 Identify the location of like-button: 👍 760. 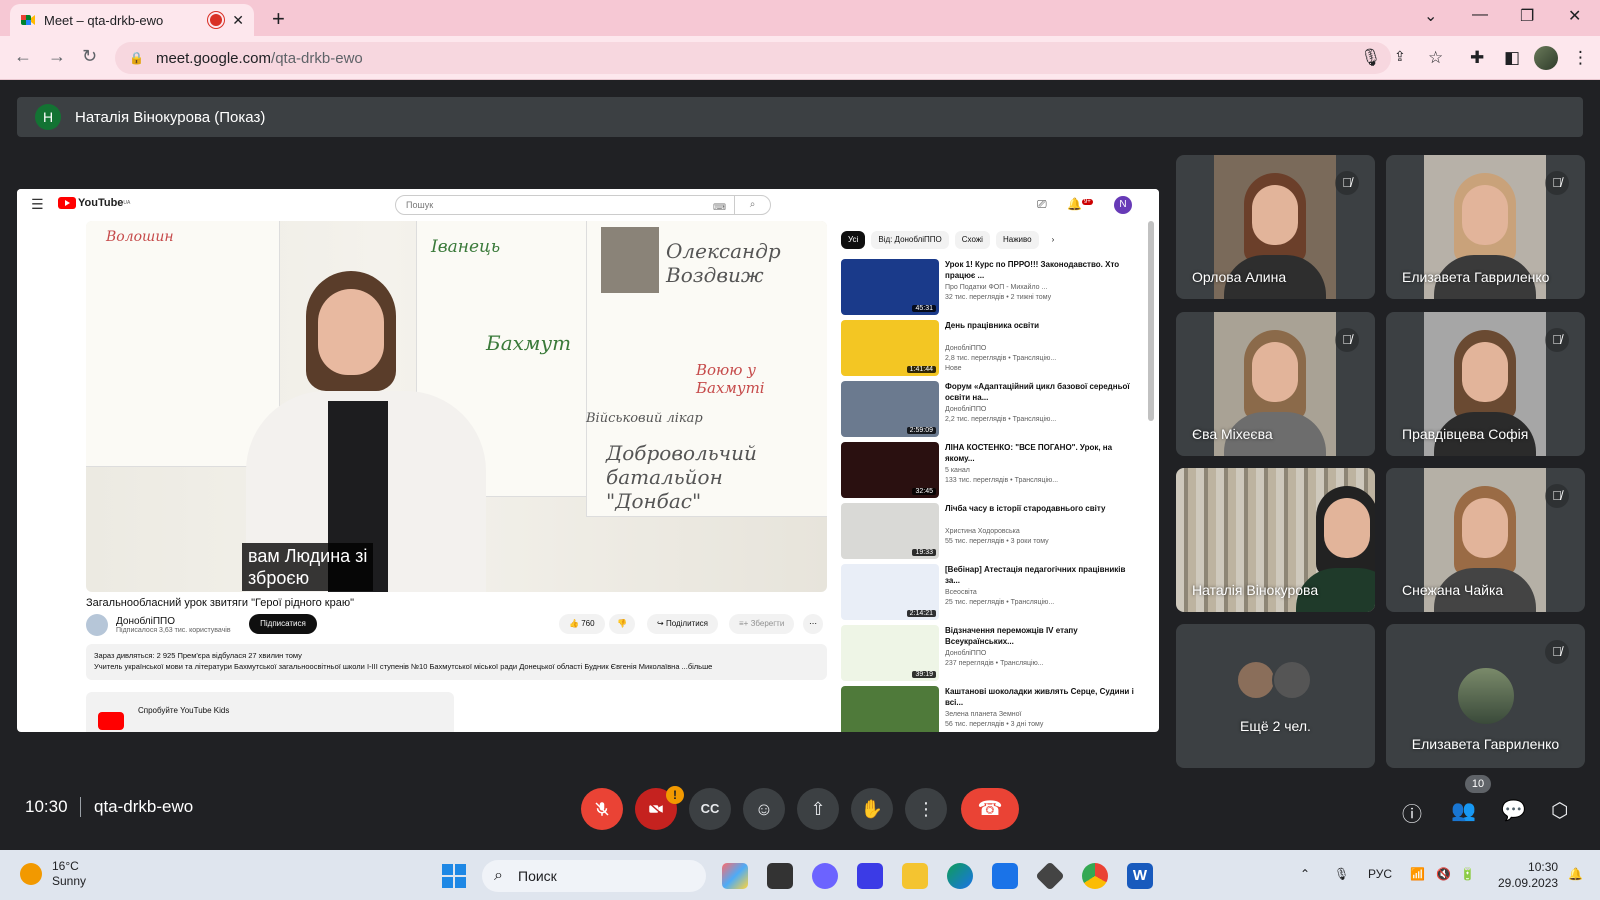
(582, 624).